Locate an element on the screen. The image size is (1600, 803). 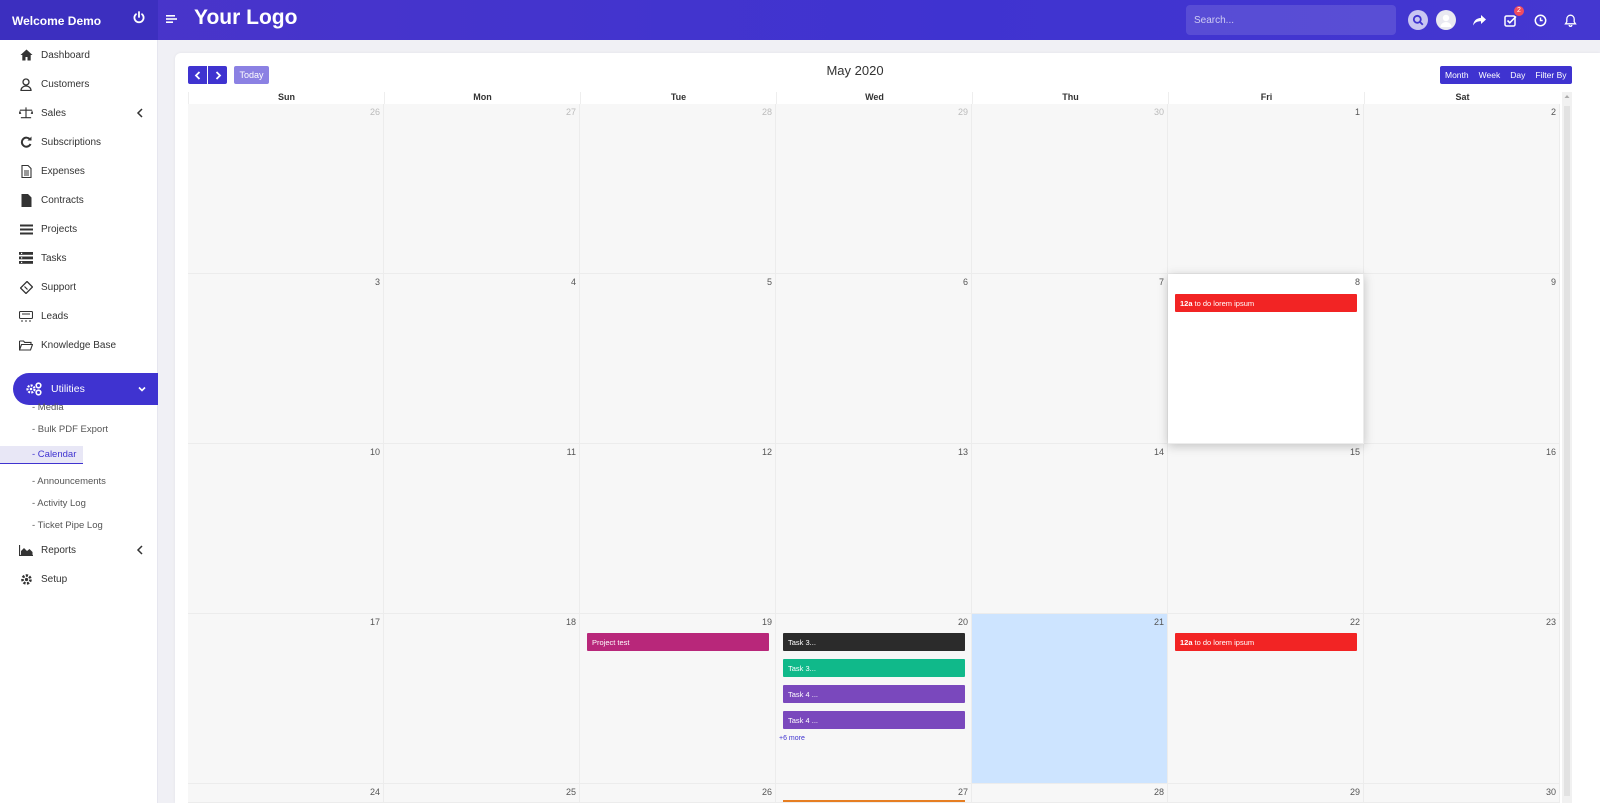
filter-by-button: Filter By is located at coordinates (1550, 75).